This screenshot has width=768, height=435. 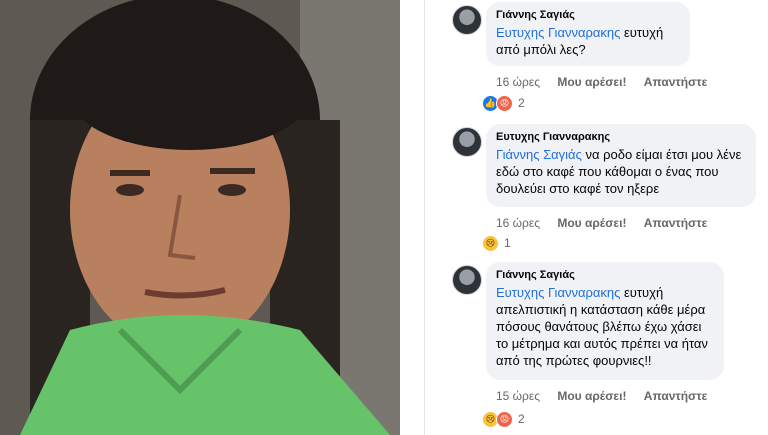 I want to click on sad-reaction-icon: 😢, so click(x=490, y=243).